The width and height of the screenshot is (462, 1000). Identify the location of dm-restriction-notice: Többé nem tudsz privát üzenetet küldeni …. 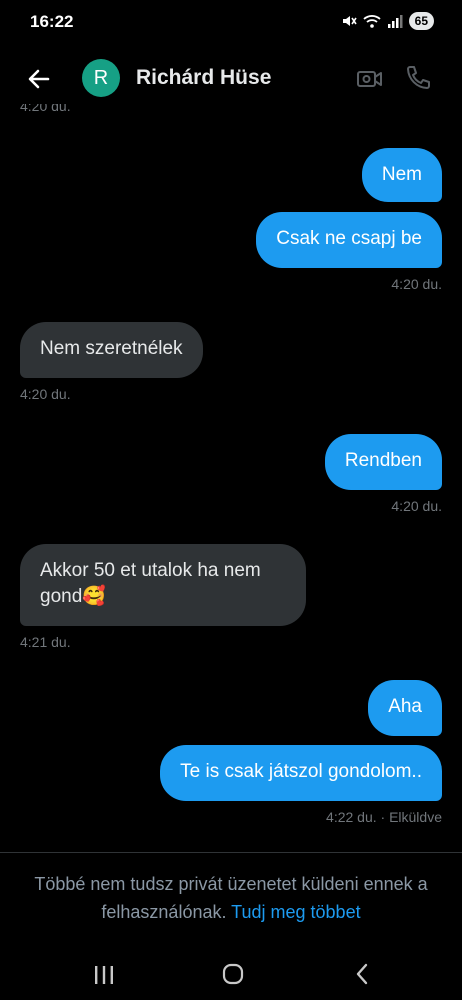
(231, 898).